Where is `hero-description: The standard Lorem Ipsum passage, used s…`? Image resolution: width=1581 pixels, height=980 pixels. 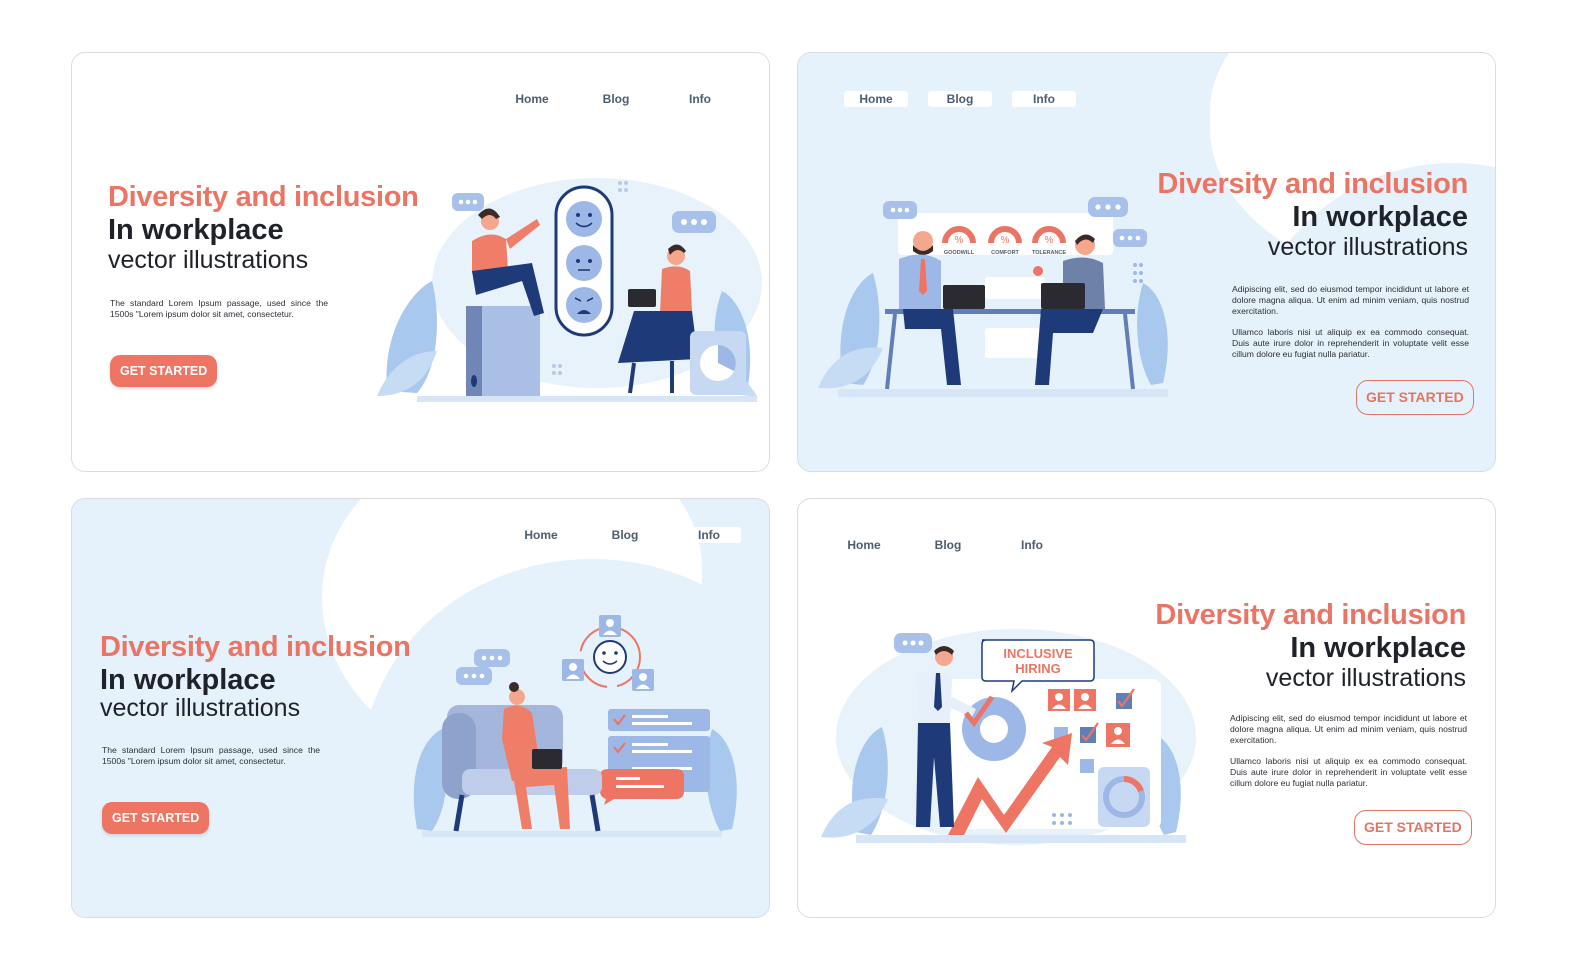
hero-description: The standard Lorem Ipsum passage, used s… is located at coordinates (211, 756).